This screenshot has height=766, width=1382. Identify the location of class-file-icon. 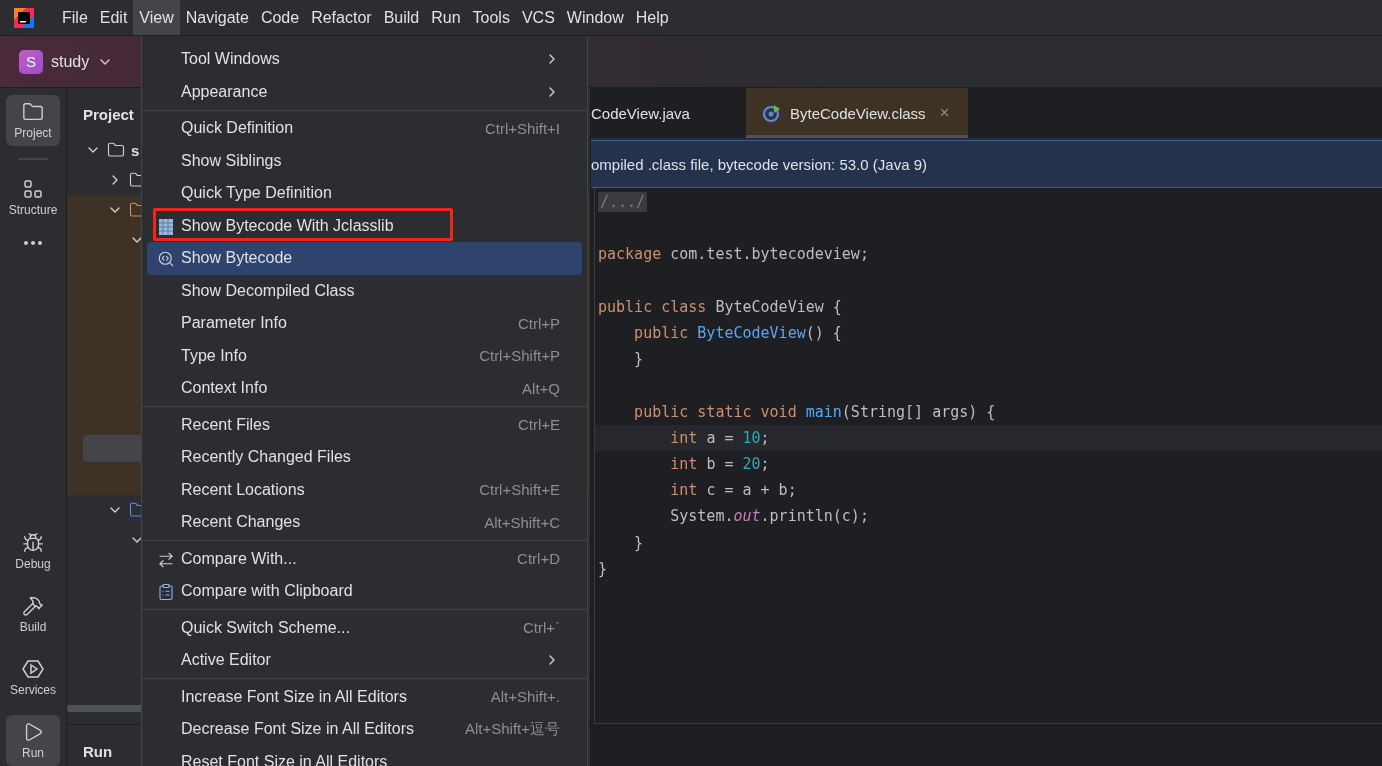
(771, 113).